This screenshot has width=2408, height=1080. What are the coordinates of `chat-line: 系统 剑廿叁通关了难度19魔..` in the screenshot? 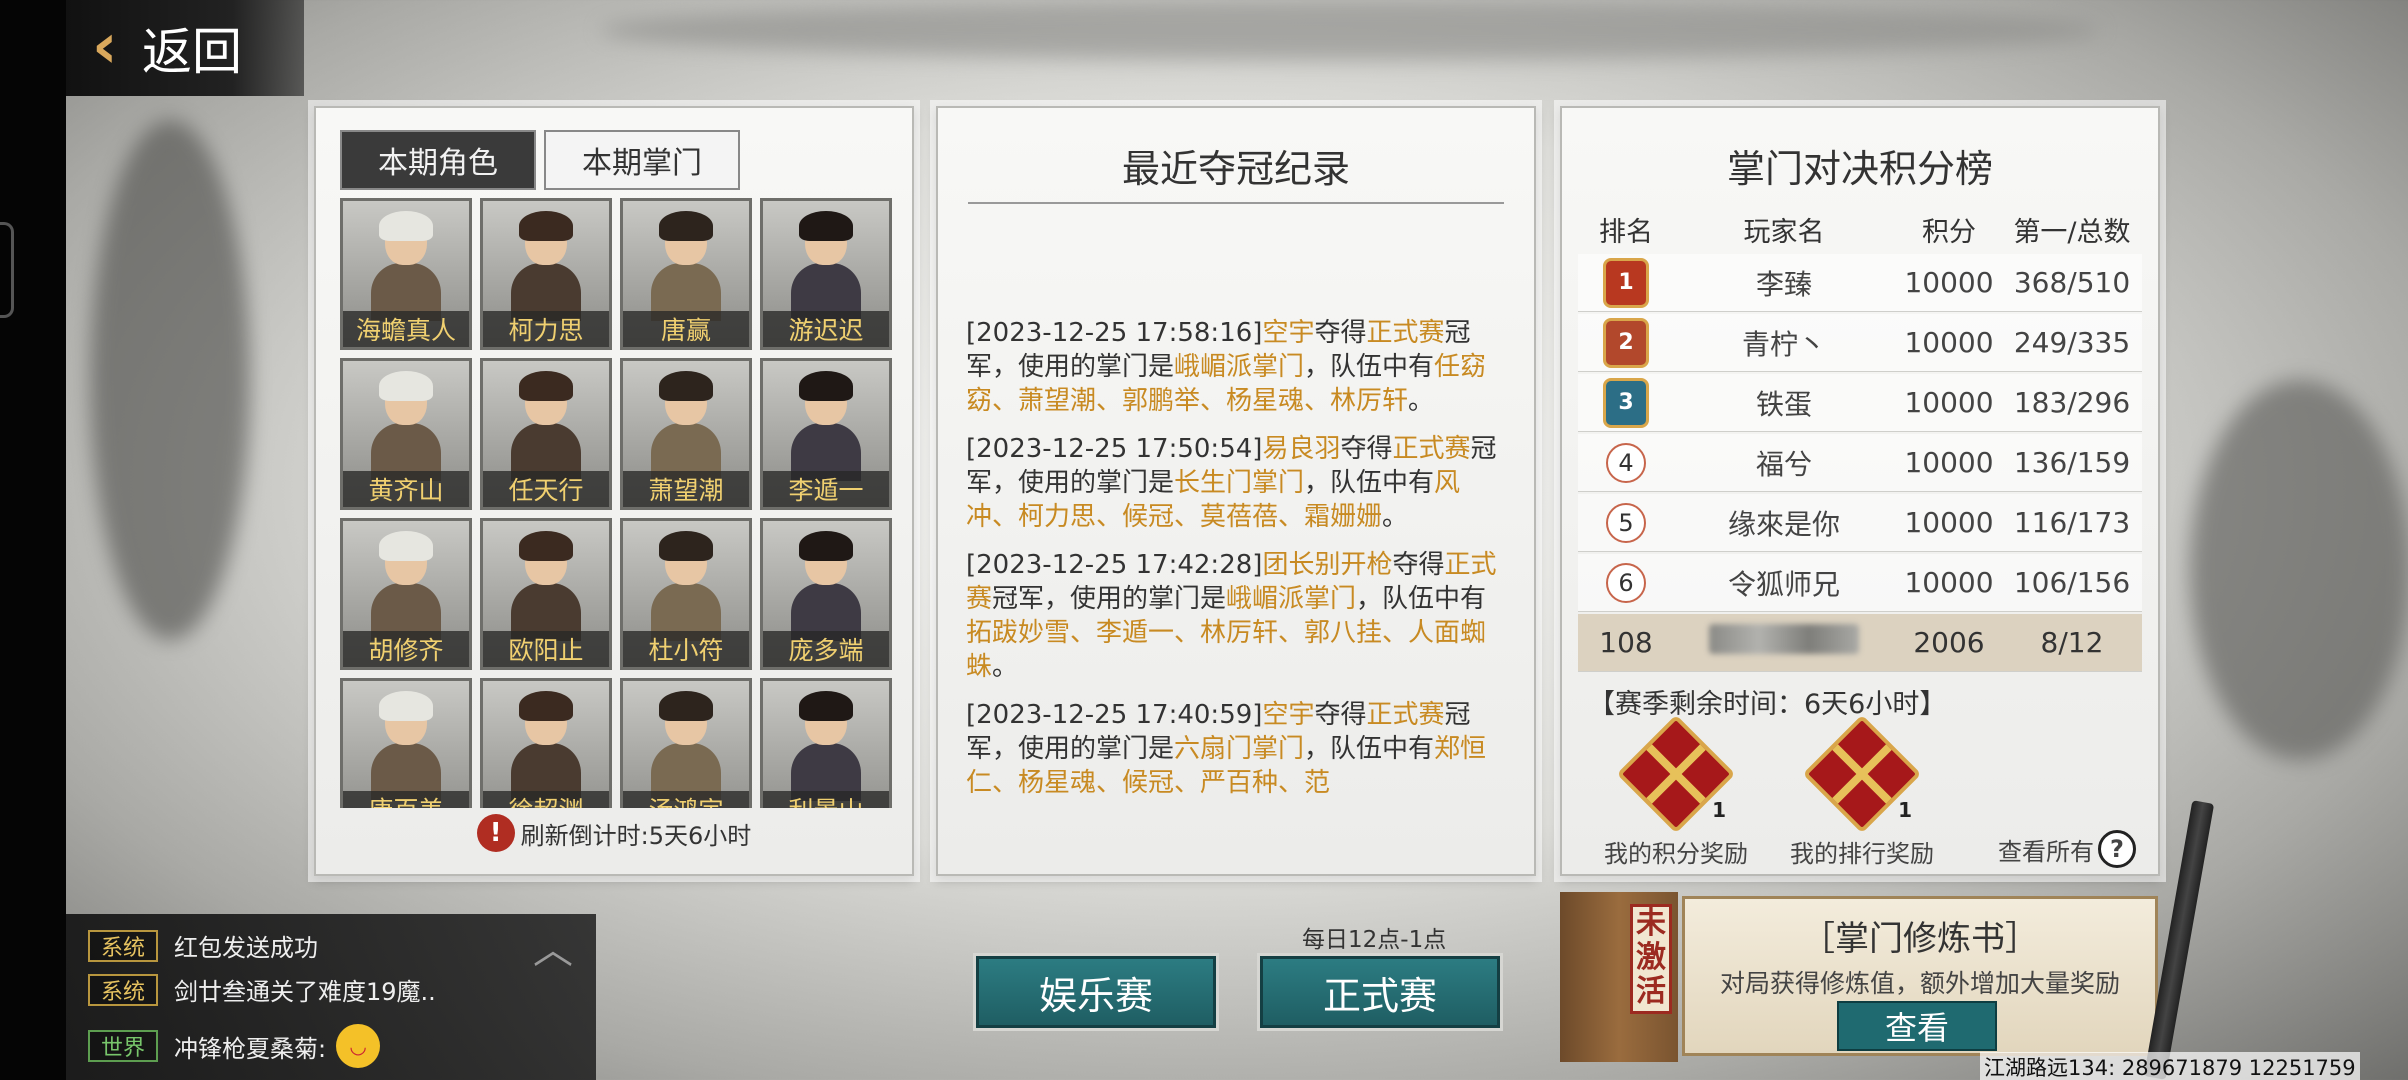 It's located at (262, 989).